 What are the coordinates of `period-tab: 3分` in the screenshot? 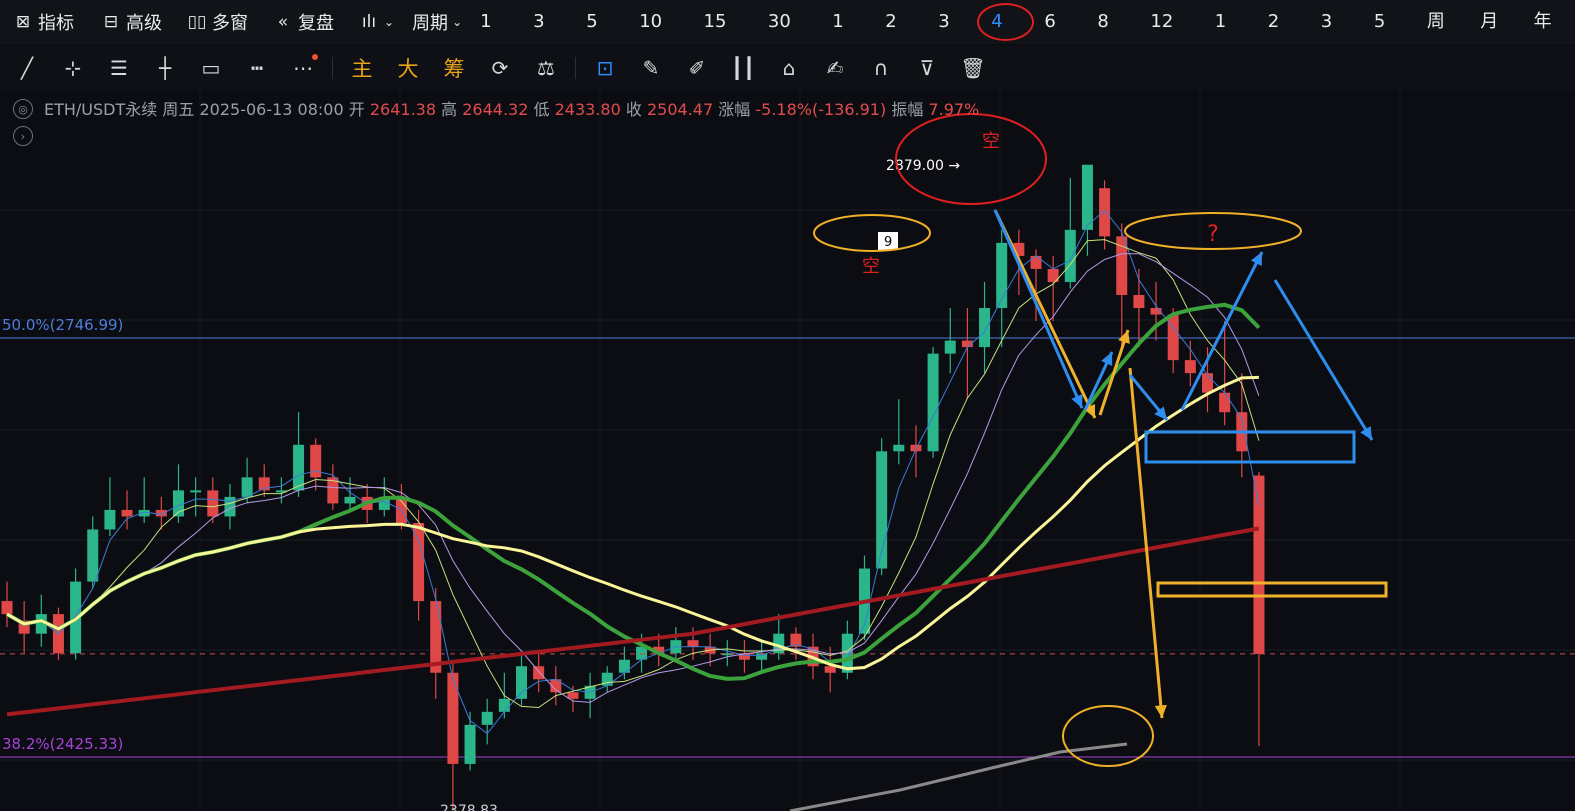 It's located at (547, 38).